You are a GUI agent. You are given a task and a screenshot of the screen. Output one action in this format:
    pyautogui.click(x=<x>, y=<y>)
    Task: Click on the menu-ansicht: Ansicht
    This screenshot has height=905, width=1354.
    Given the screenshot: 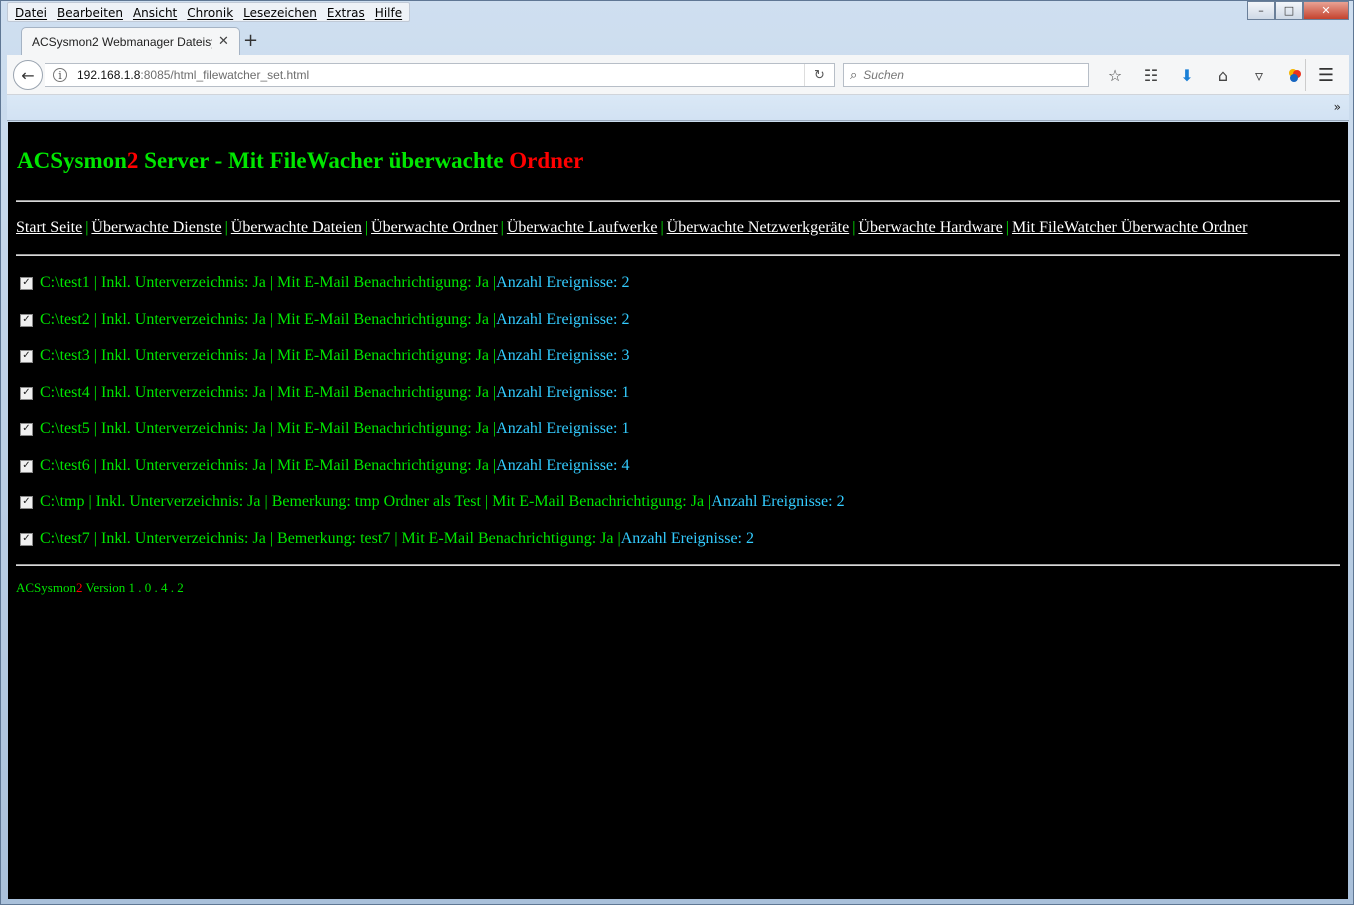 What is the action you would take?
    pyautogui.click(x=155, y=12)
    